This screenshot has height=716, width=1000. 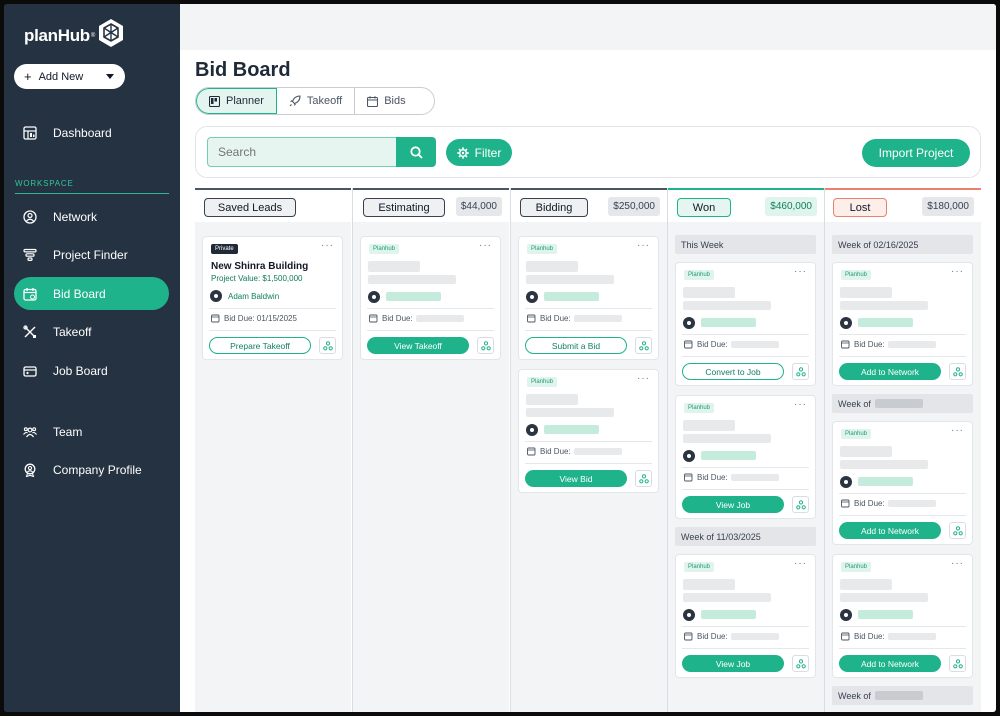 I want to click on sidebar-item-label: Project Finder, so click(x=90, y=254).